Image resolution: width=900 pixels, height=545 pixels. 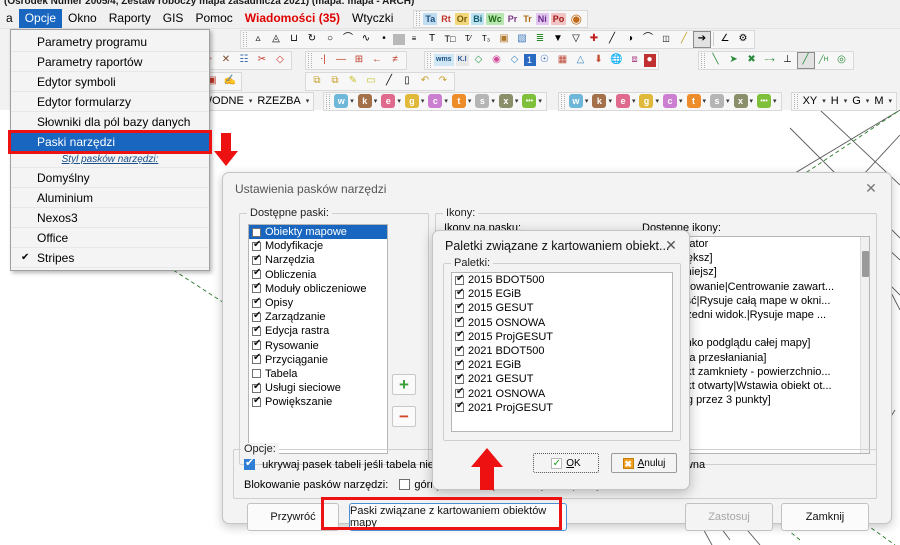 I want to click on palette-button-c: c, so click(x=435, y=101).